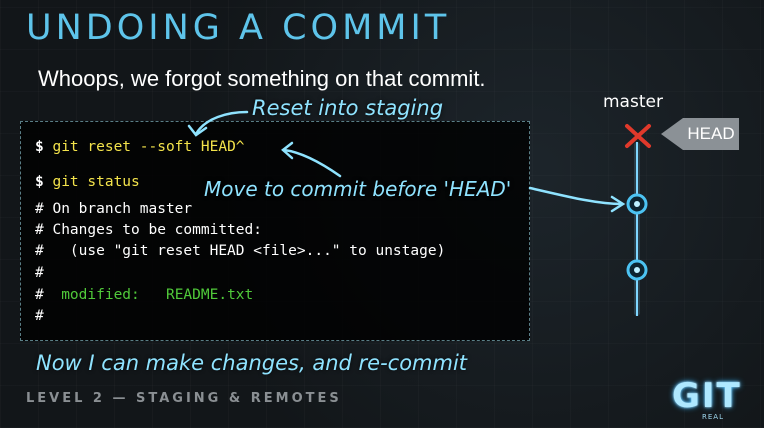  I want to click on arrow-reset-into-staging, so click(218, 123).